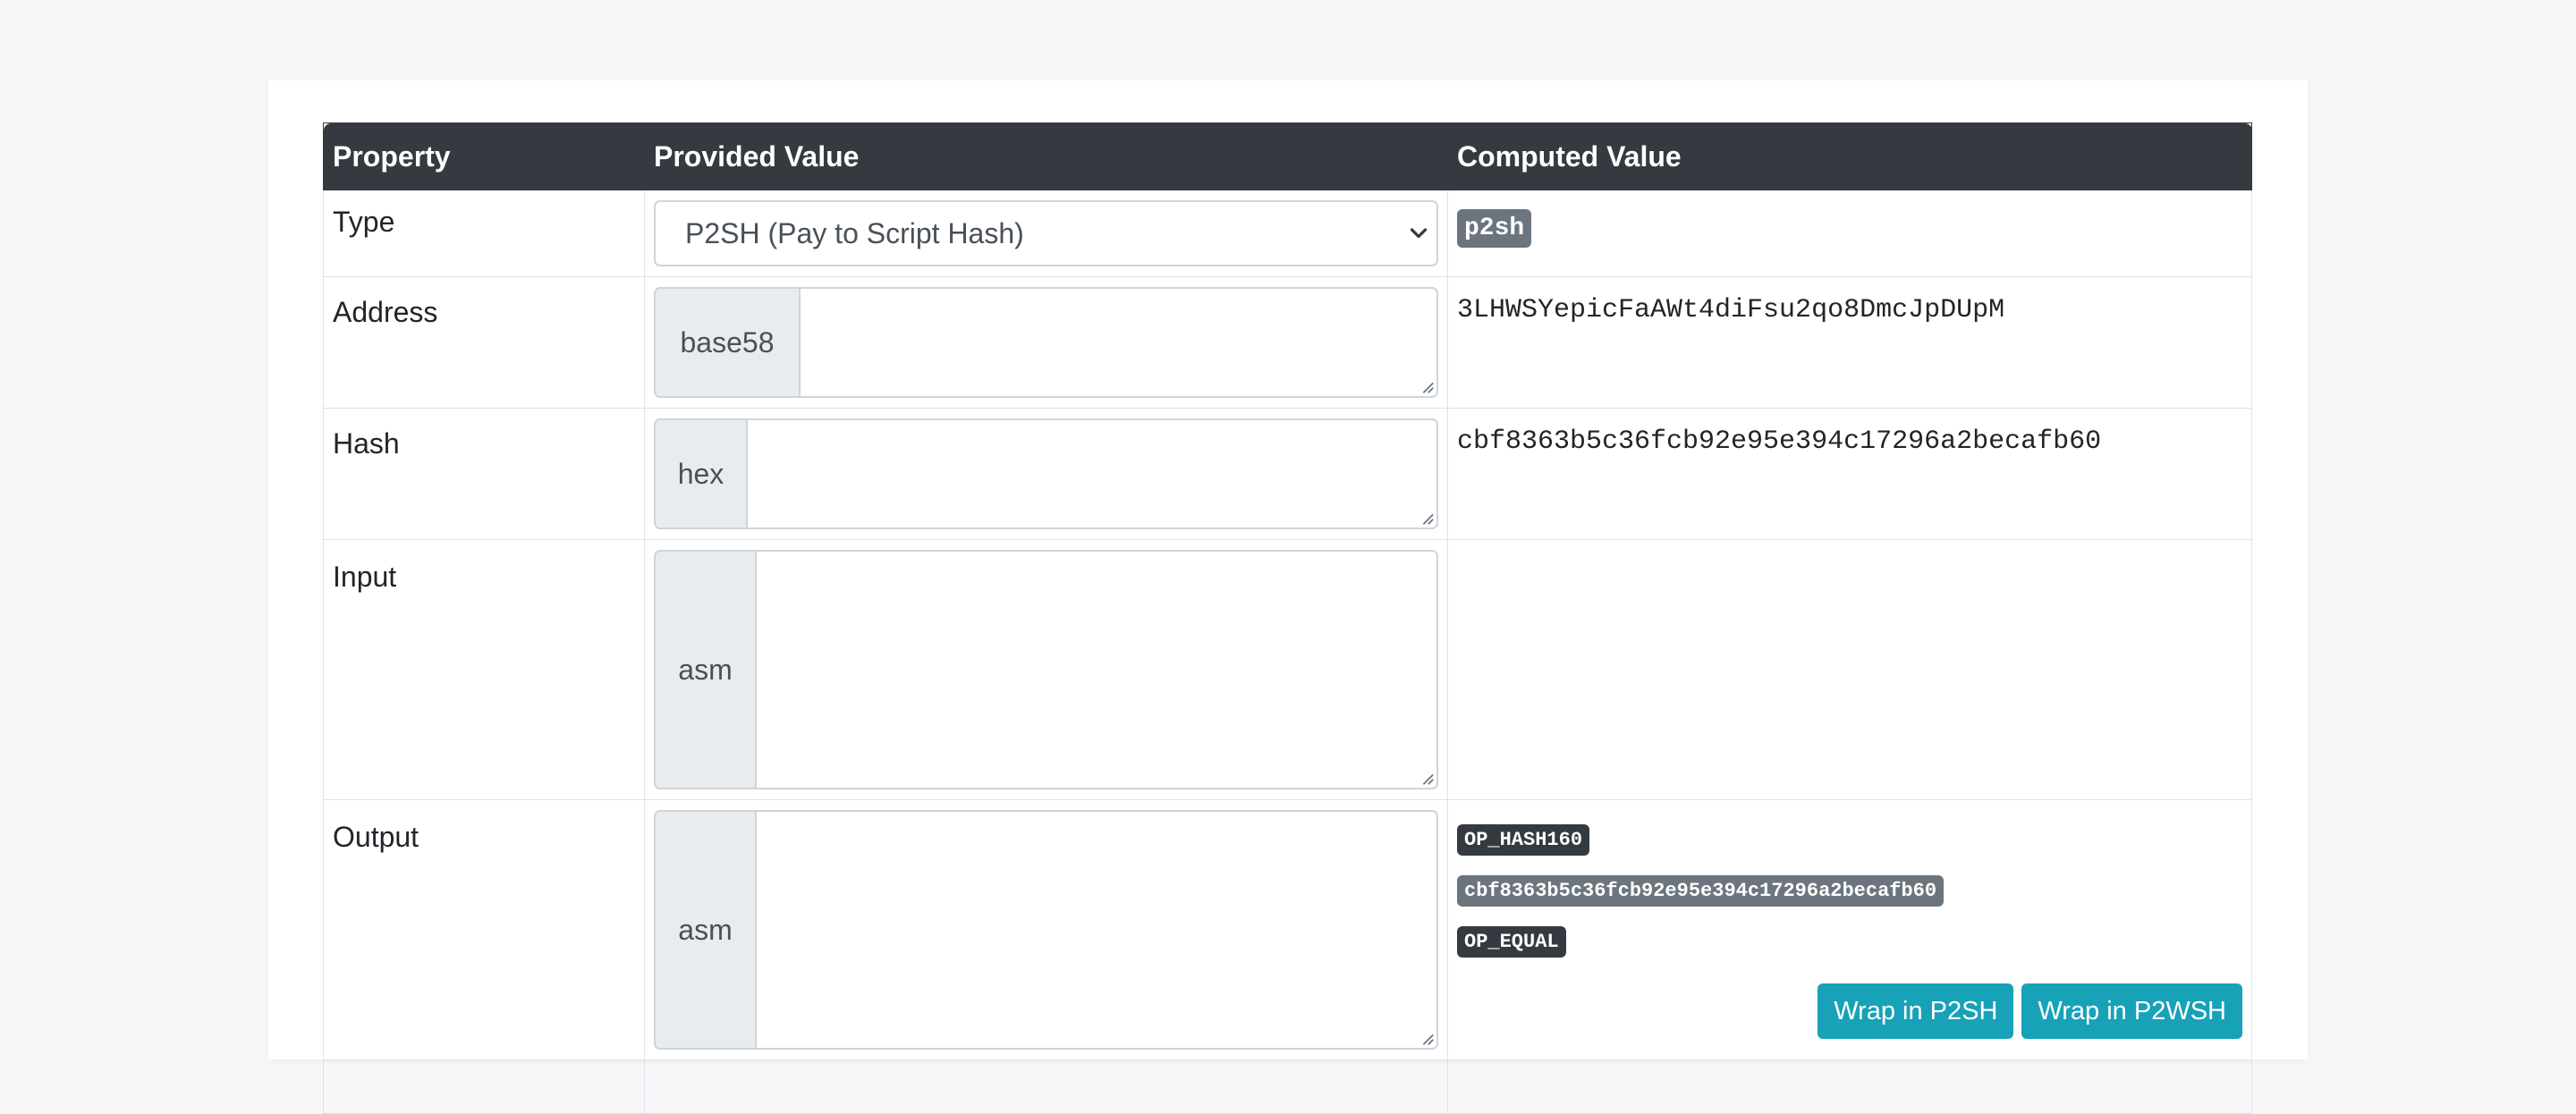 The height and width of the screenshot is (1114, 2576). What do you see at coordinates (484, 156) in the screenshot?
I see `header-property: Property` at bounding box center [484, 156].